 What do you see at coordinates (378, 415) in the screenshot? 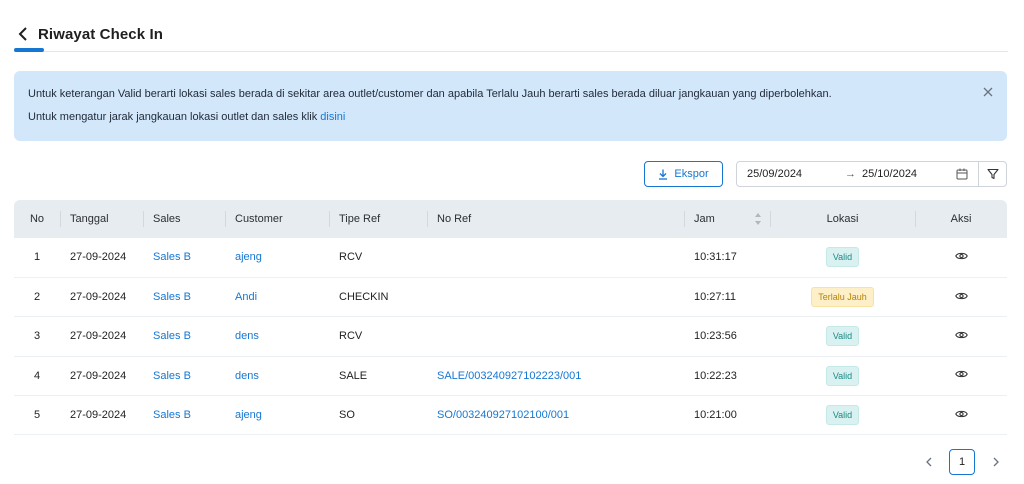
I see `cell-tipe-ref: SO` at bounding box center [378, 415].